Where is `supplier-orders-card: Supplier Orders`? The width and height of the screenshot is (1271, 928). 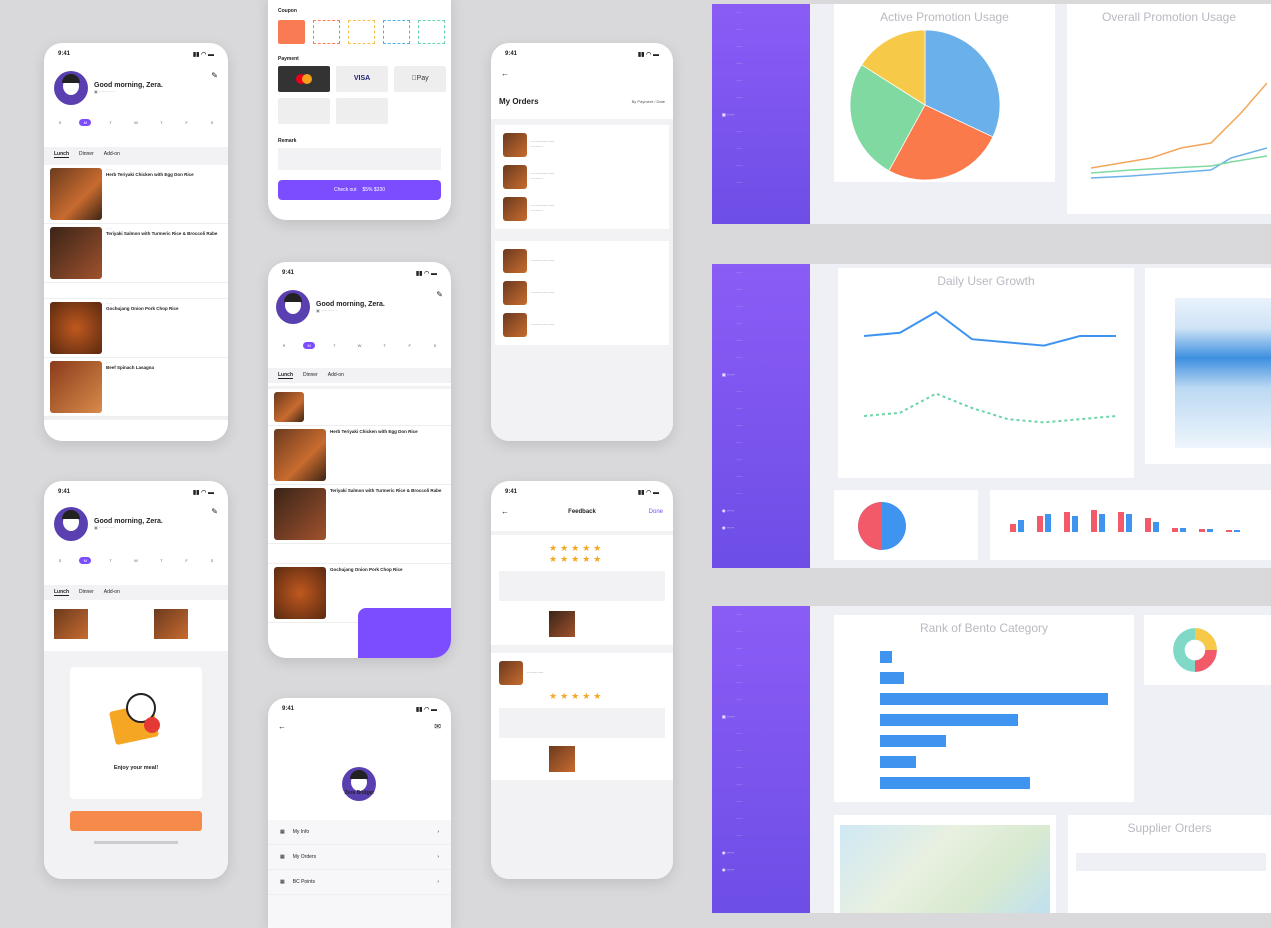
supplier-orders-card: Supplier Orders is located at coordinates (1169, 864).